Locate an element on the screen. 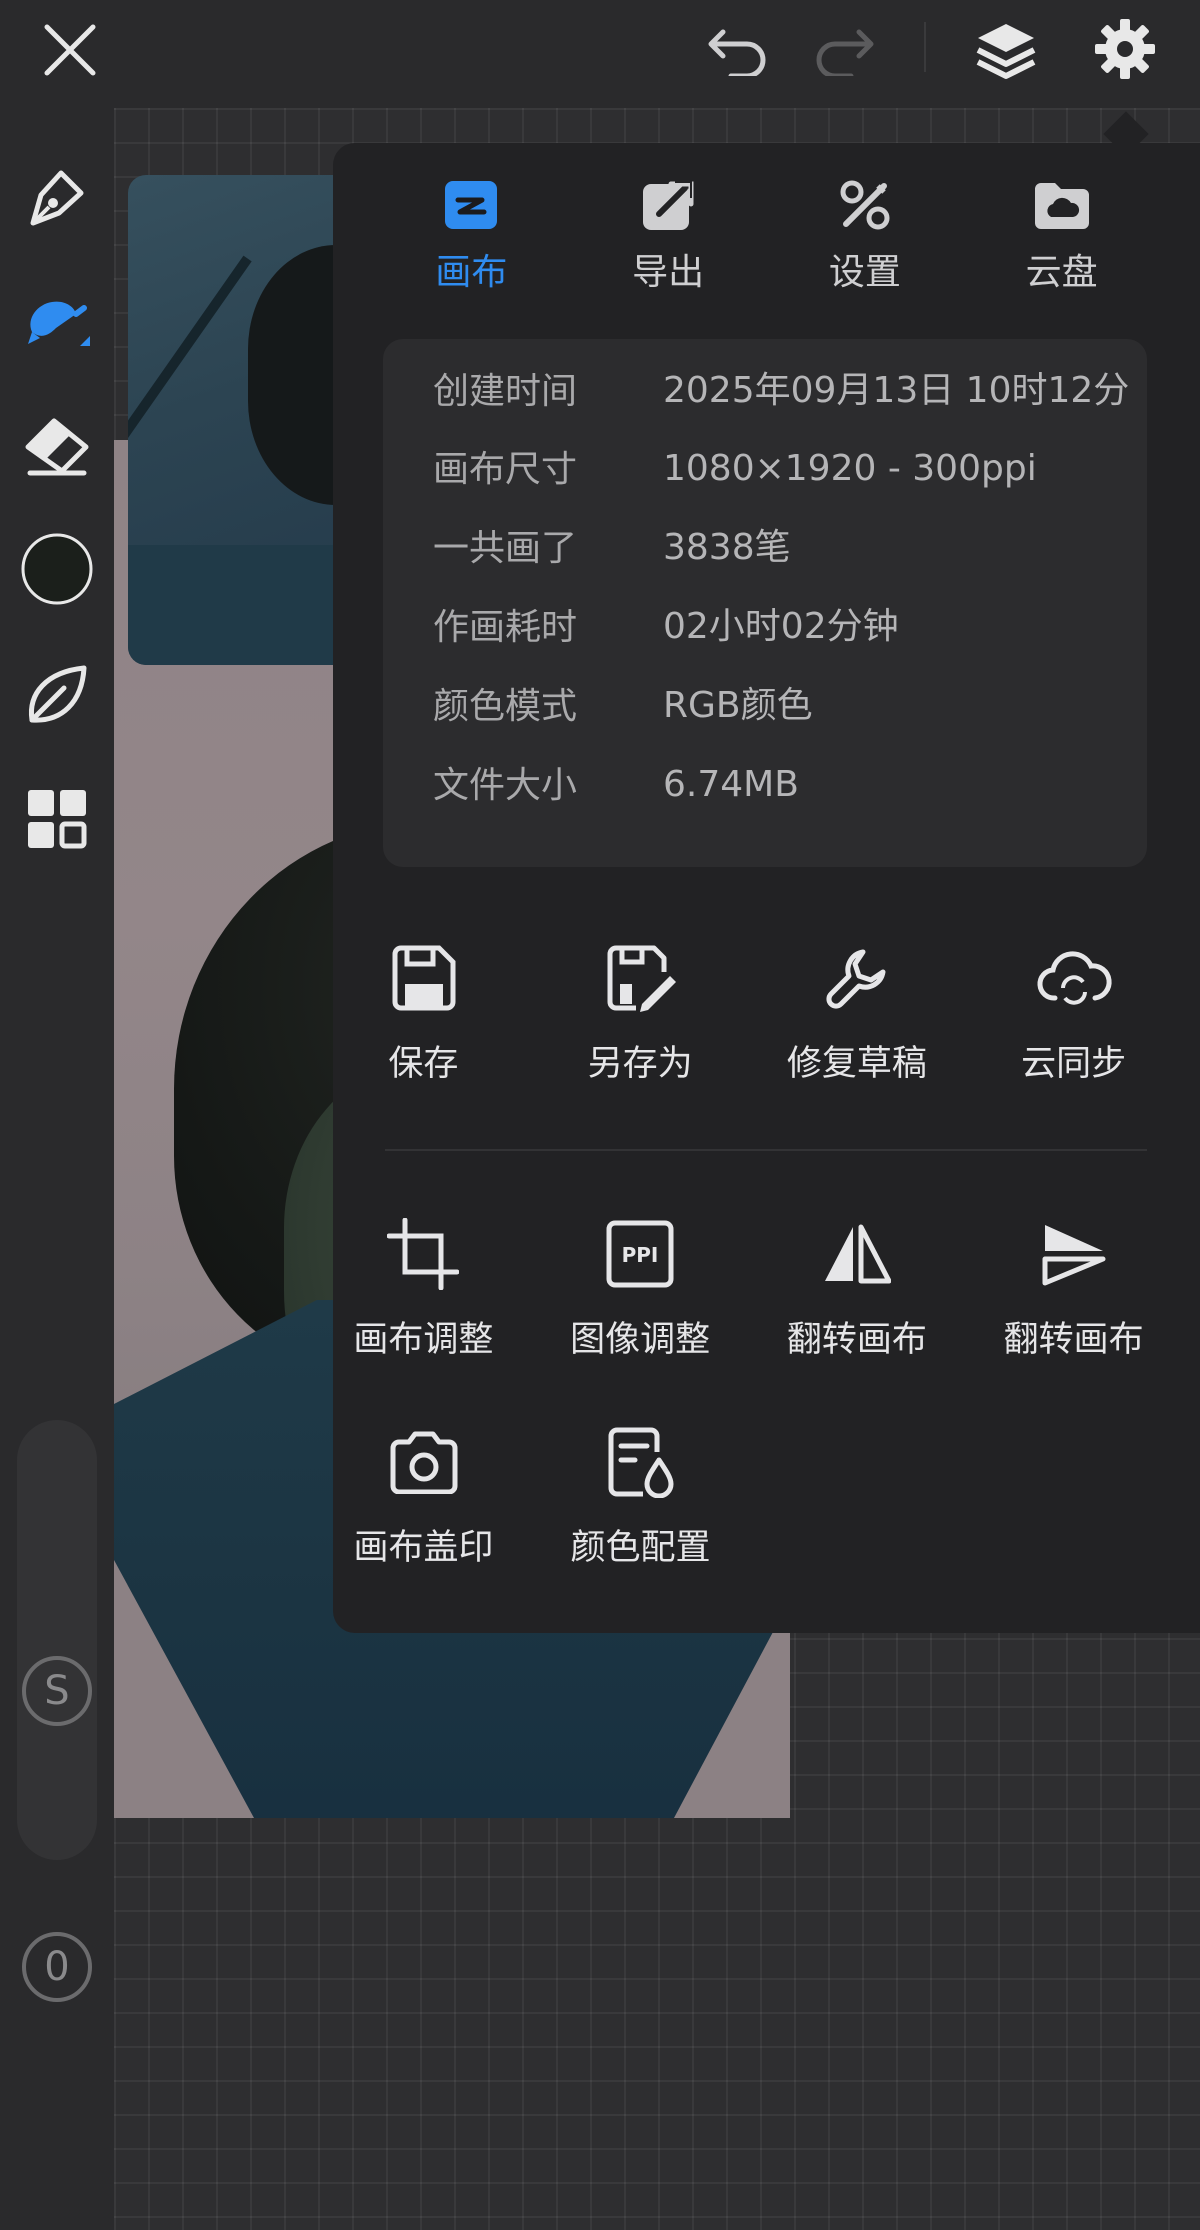 The height and width of the screenshot is (2230, 1200). reference-image is located at coordinates (243, 420).